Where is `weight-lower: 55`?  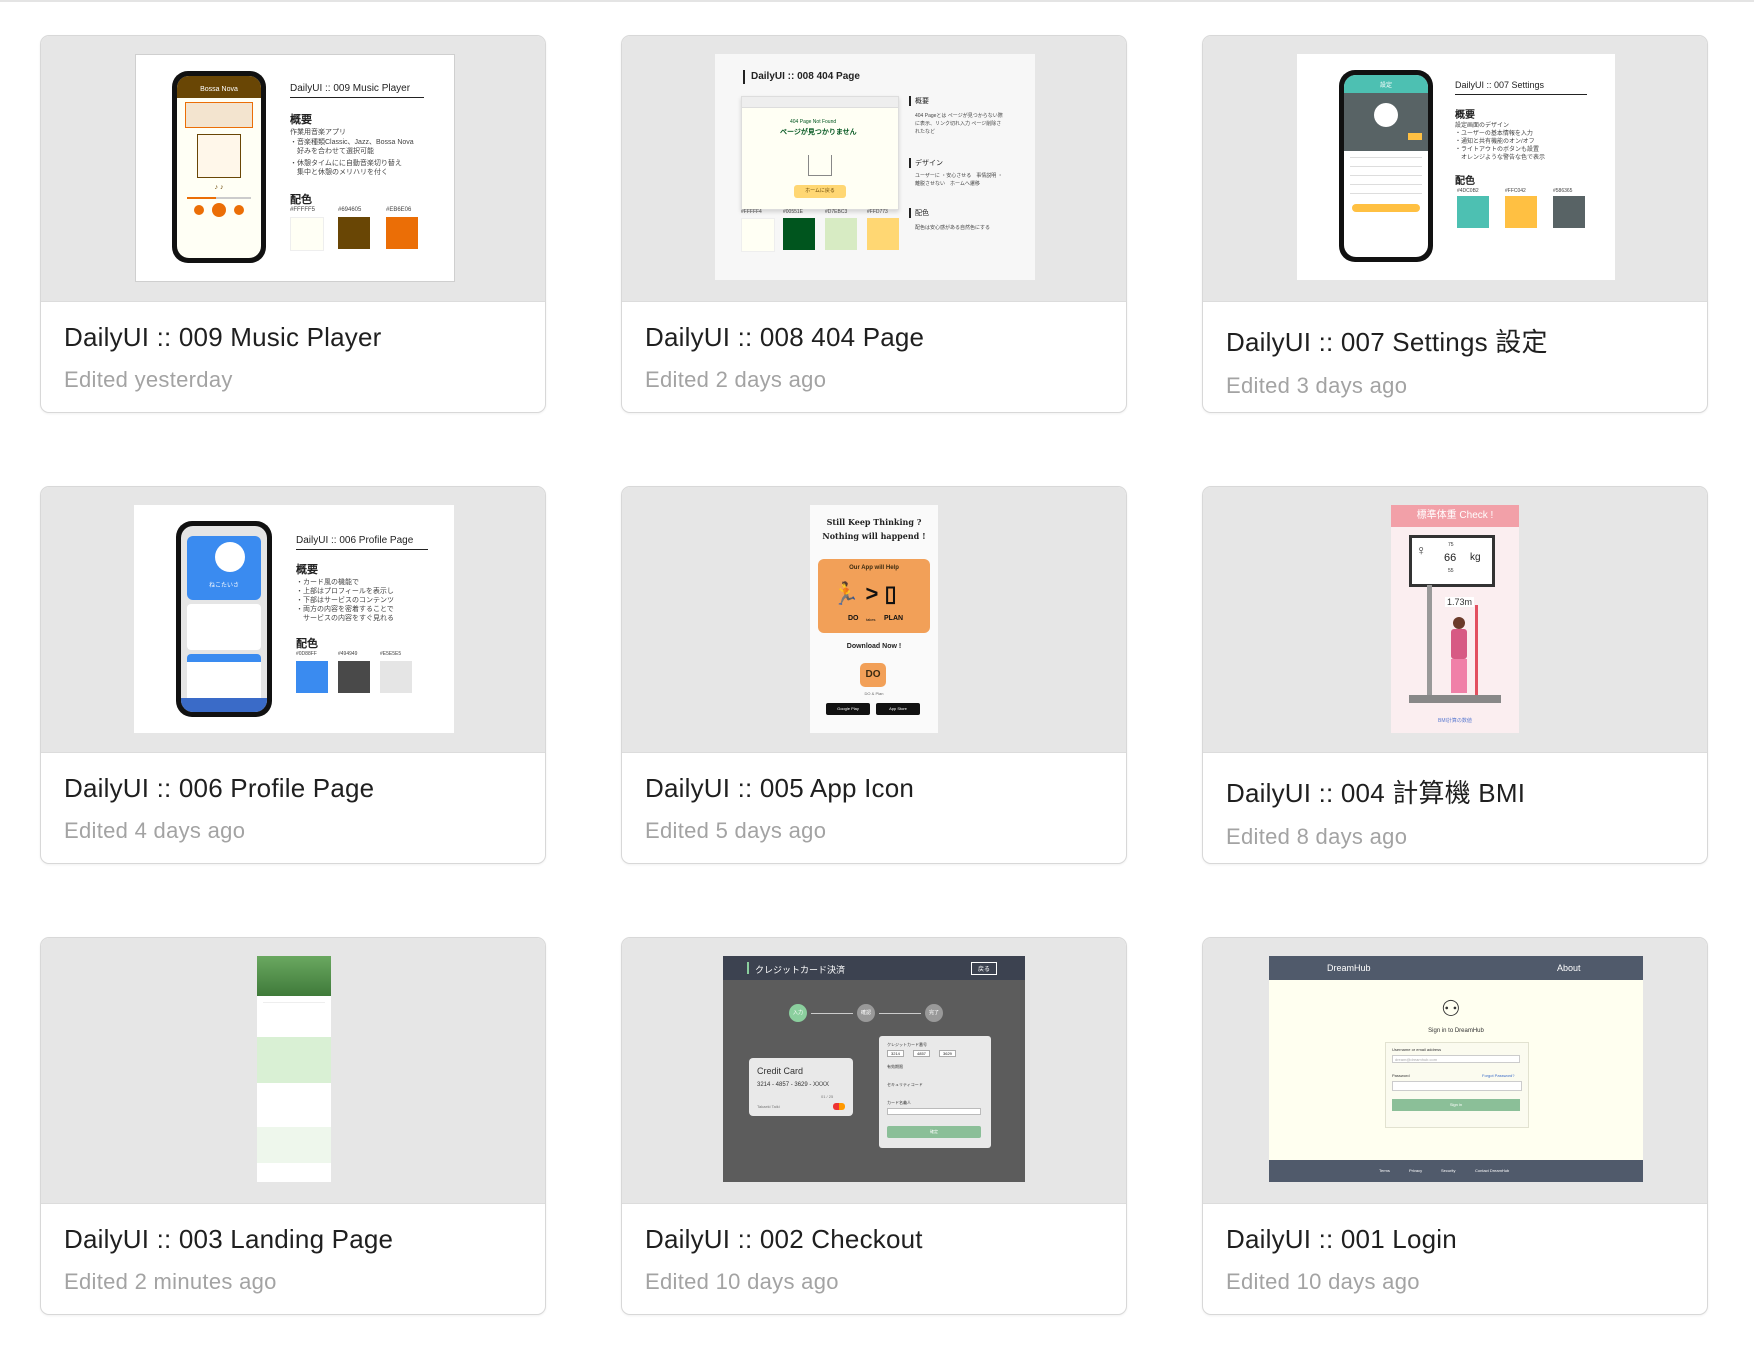 weight-lower: 55 is located at coordinates (1451, 571).